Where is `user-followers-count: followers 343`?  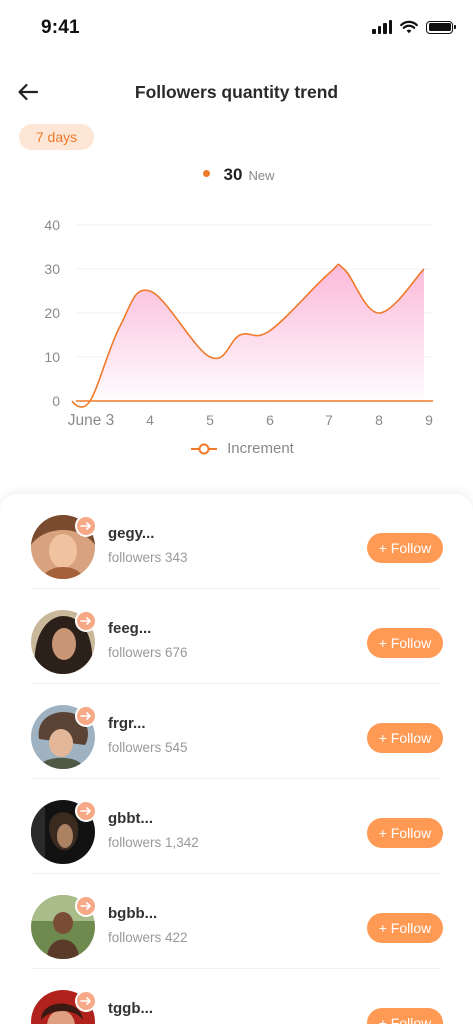 user-followers-count: followers 343 is located at coordinates (148, 557).